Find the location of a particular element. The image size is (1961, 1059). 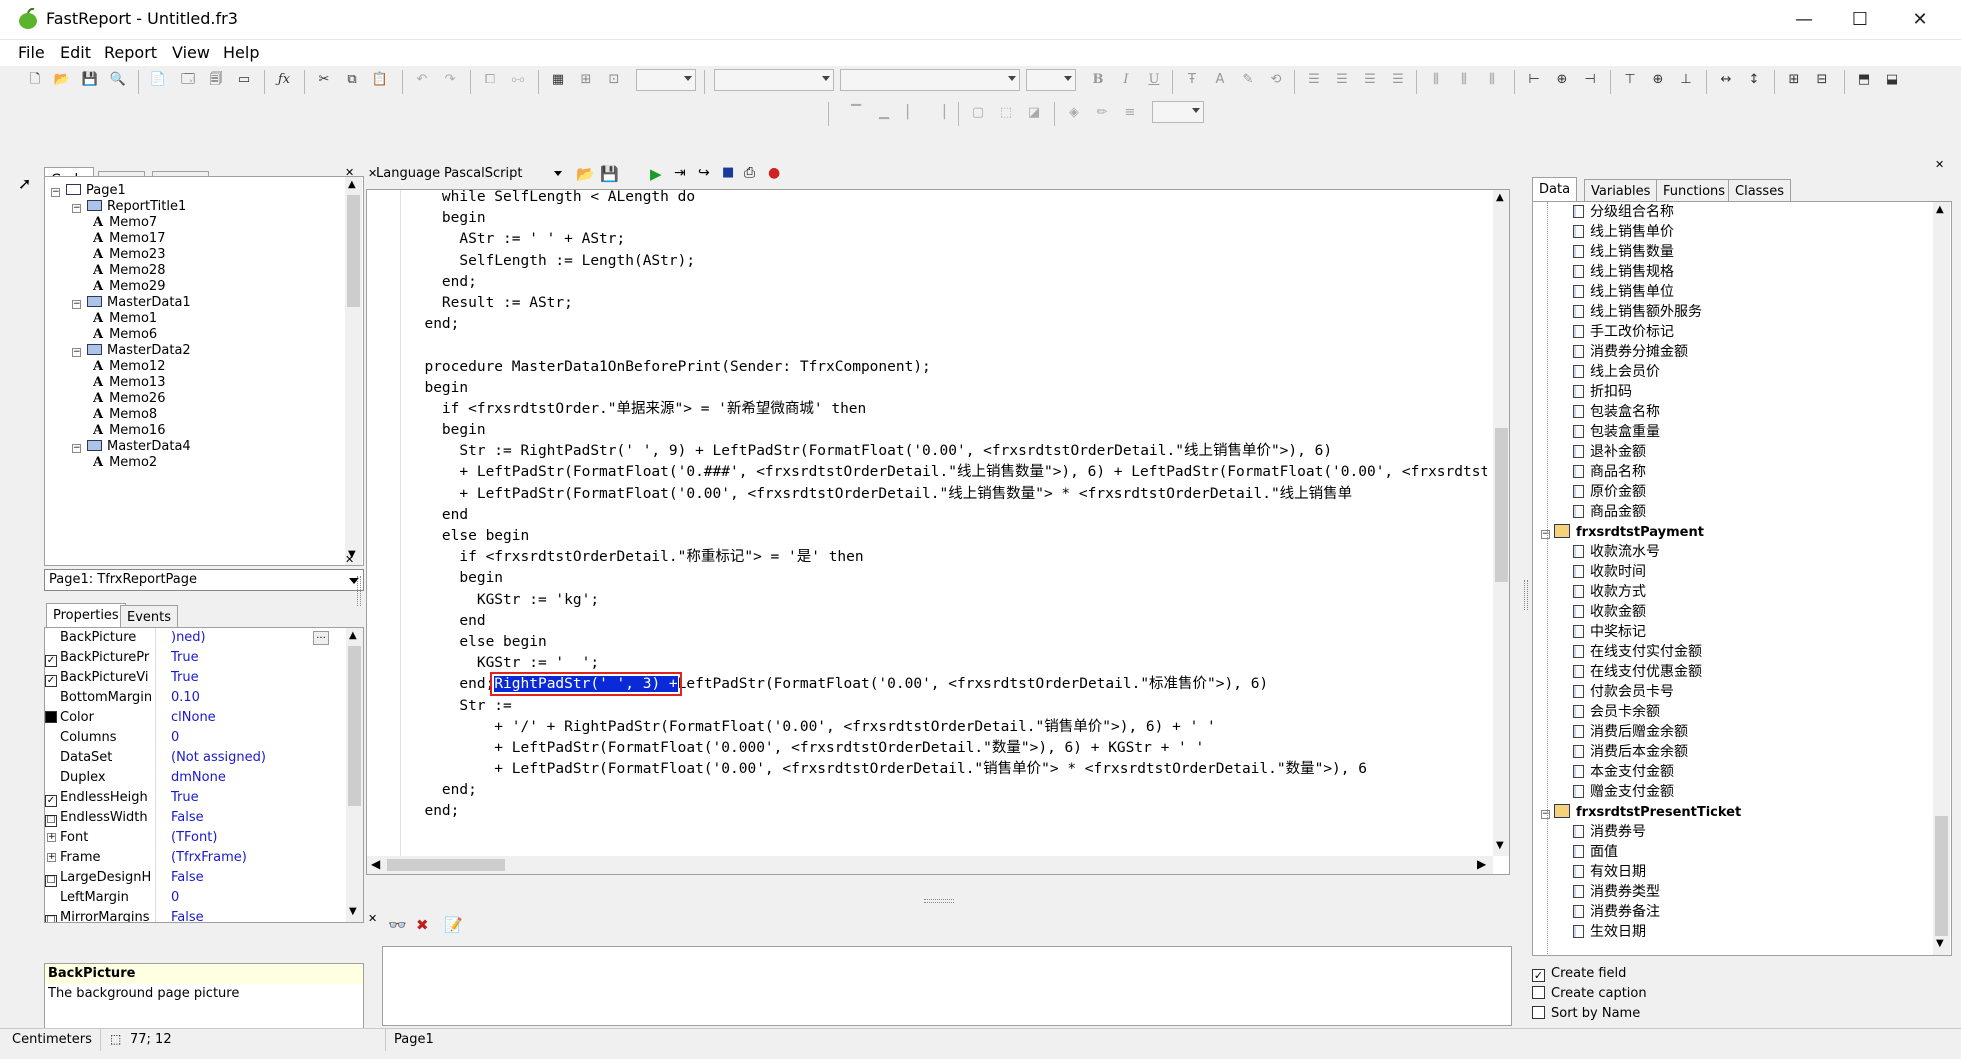

field-node: 线上会员价 is located at coordinates (1616, 372).